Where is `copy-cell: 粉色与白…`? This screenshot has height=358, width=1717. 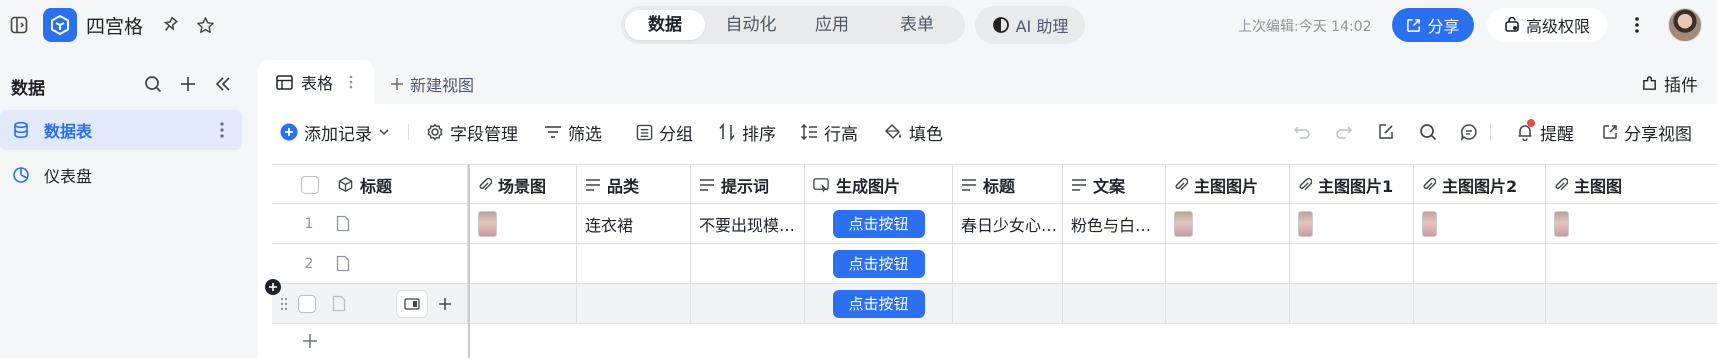 copy-cell: 粉色与白… is located at coordinates (1114, 223).